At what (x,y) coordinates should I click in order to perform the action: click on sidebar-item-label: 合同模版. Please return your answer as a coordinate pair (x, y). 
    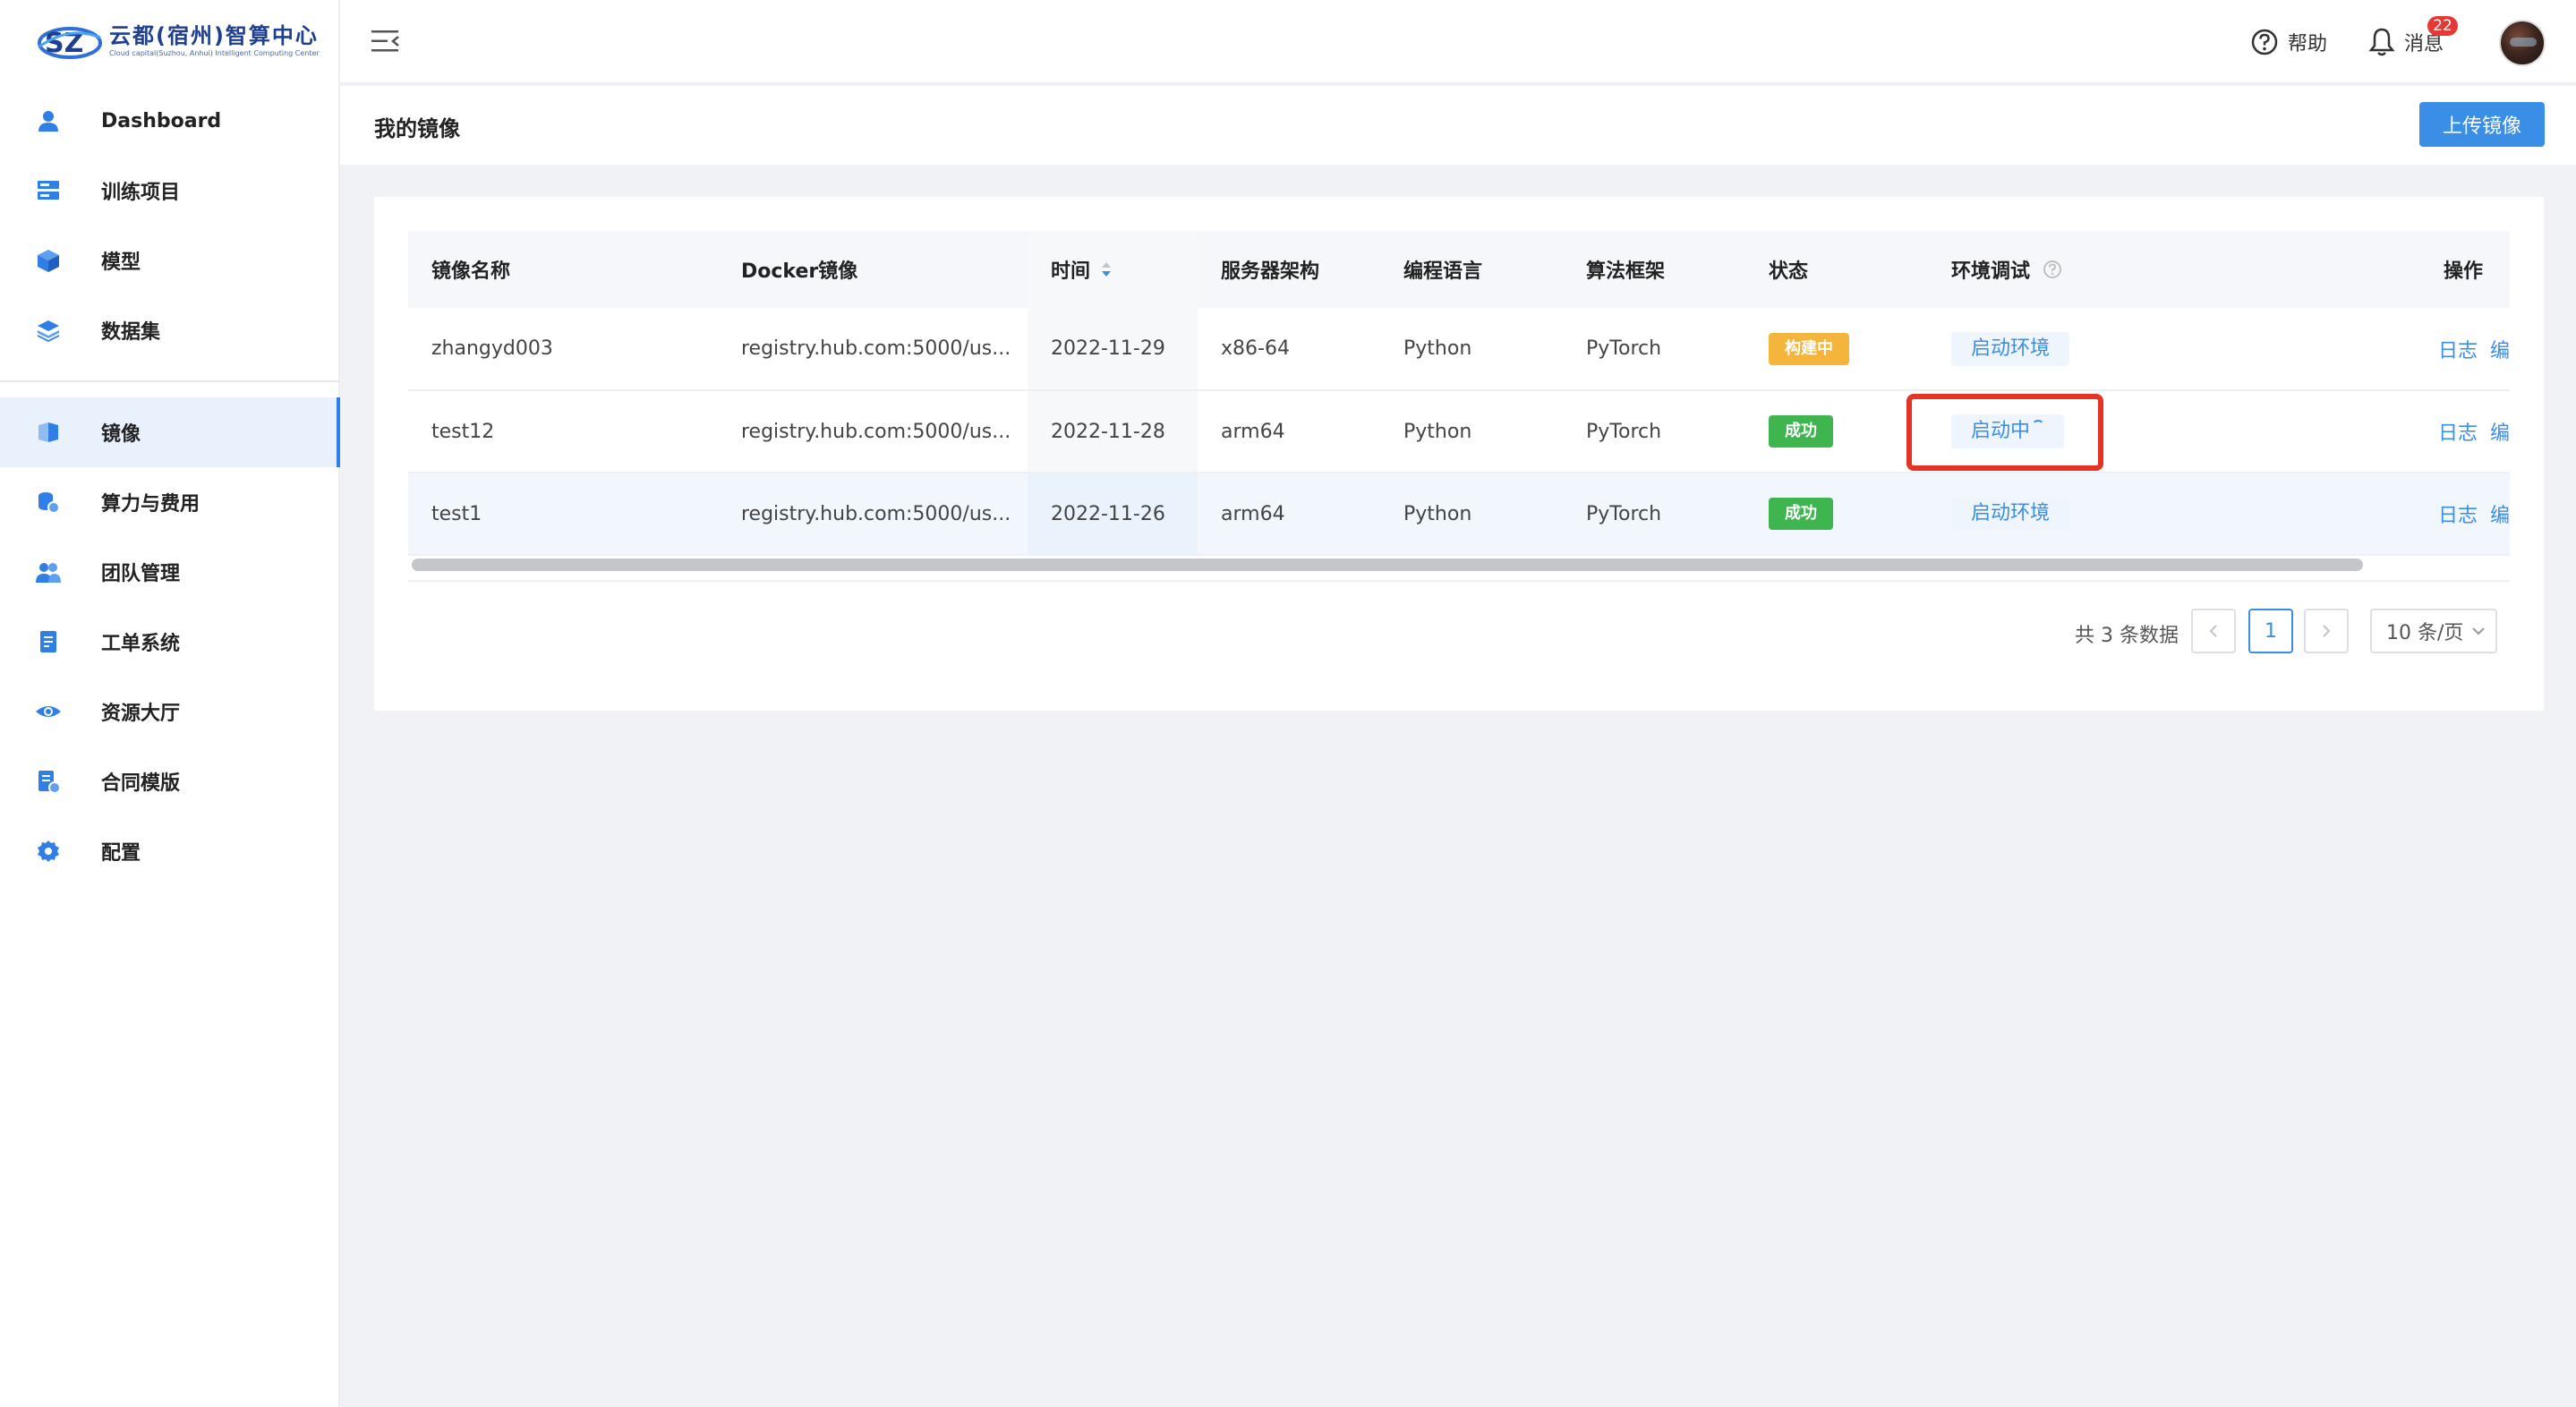
    Looking at the image, I should click on (141, 783).